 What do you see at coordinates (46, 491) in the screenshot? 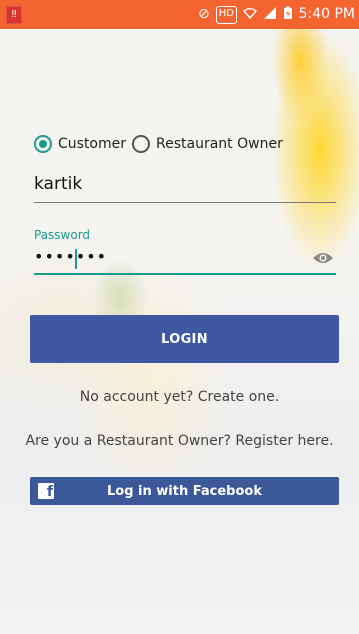
I see `facebook-icon: f` at bounding box center [46, 491].